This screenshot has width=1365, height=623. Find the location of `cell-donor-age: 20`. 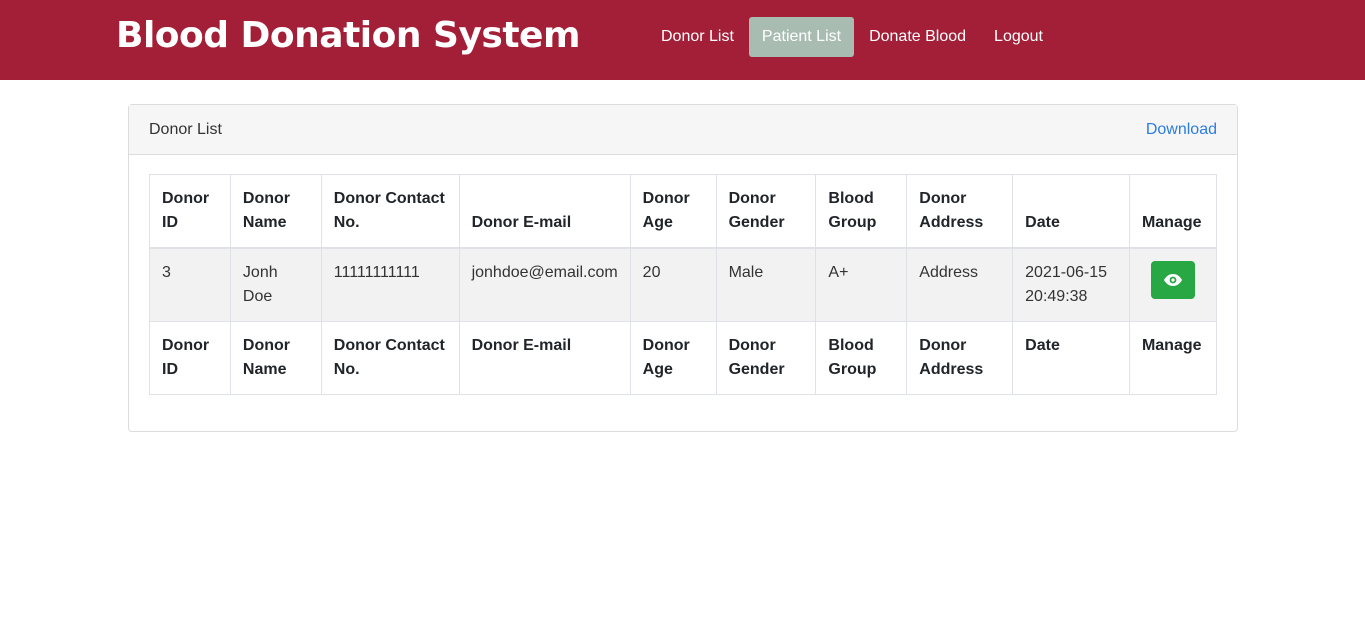

cell-donor-age: 20 is located at coordinates (673, 284).